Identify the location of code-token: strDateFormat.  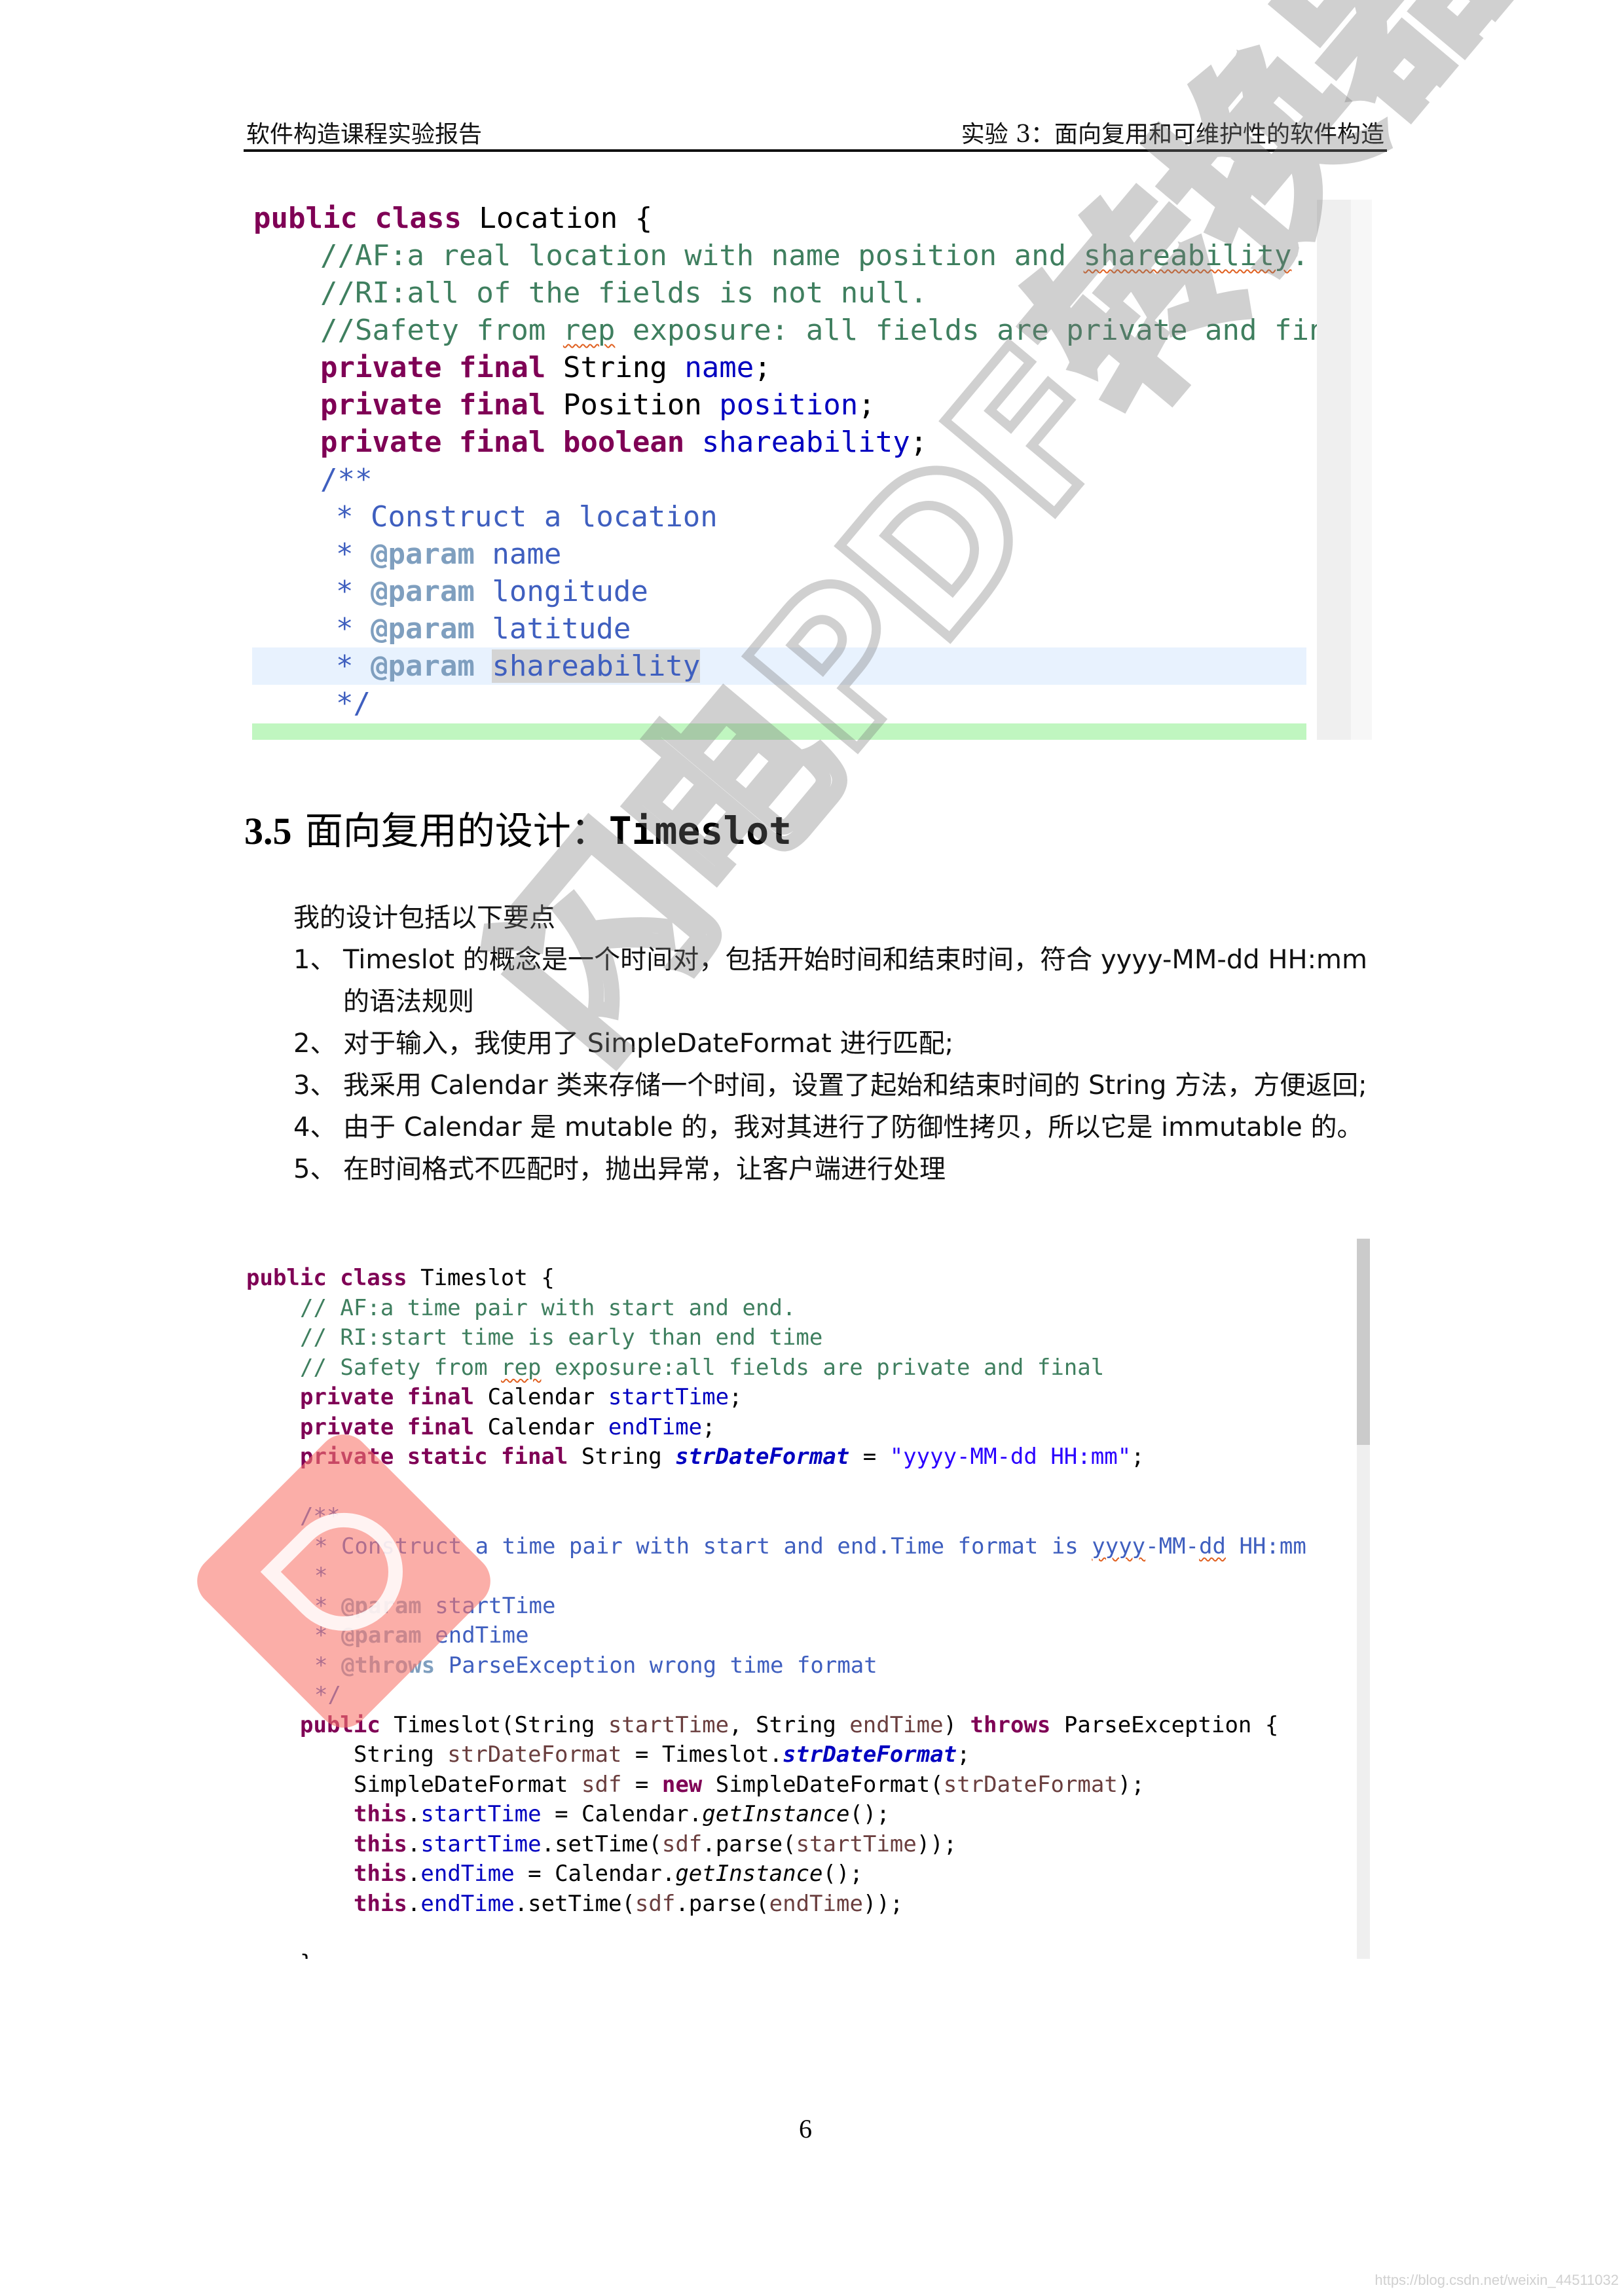
(1030, 1784).